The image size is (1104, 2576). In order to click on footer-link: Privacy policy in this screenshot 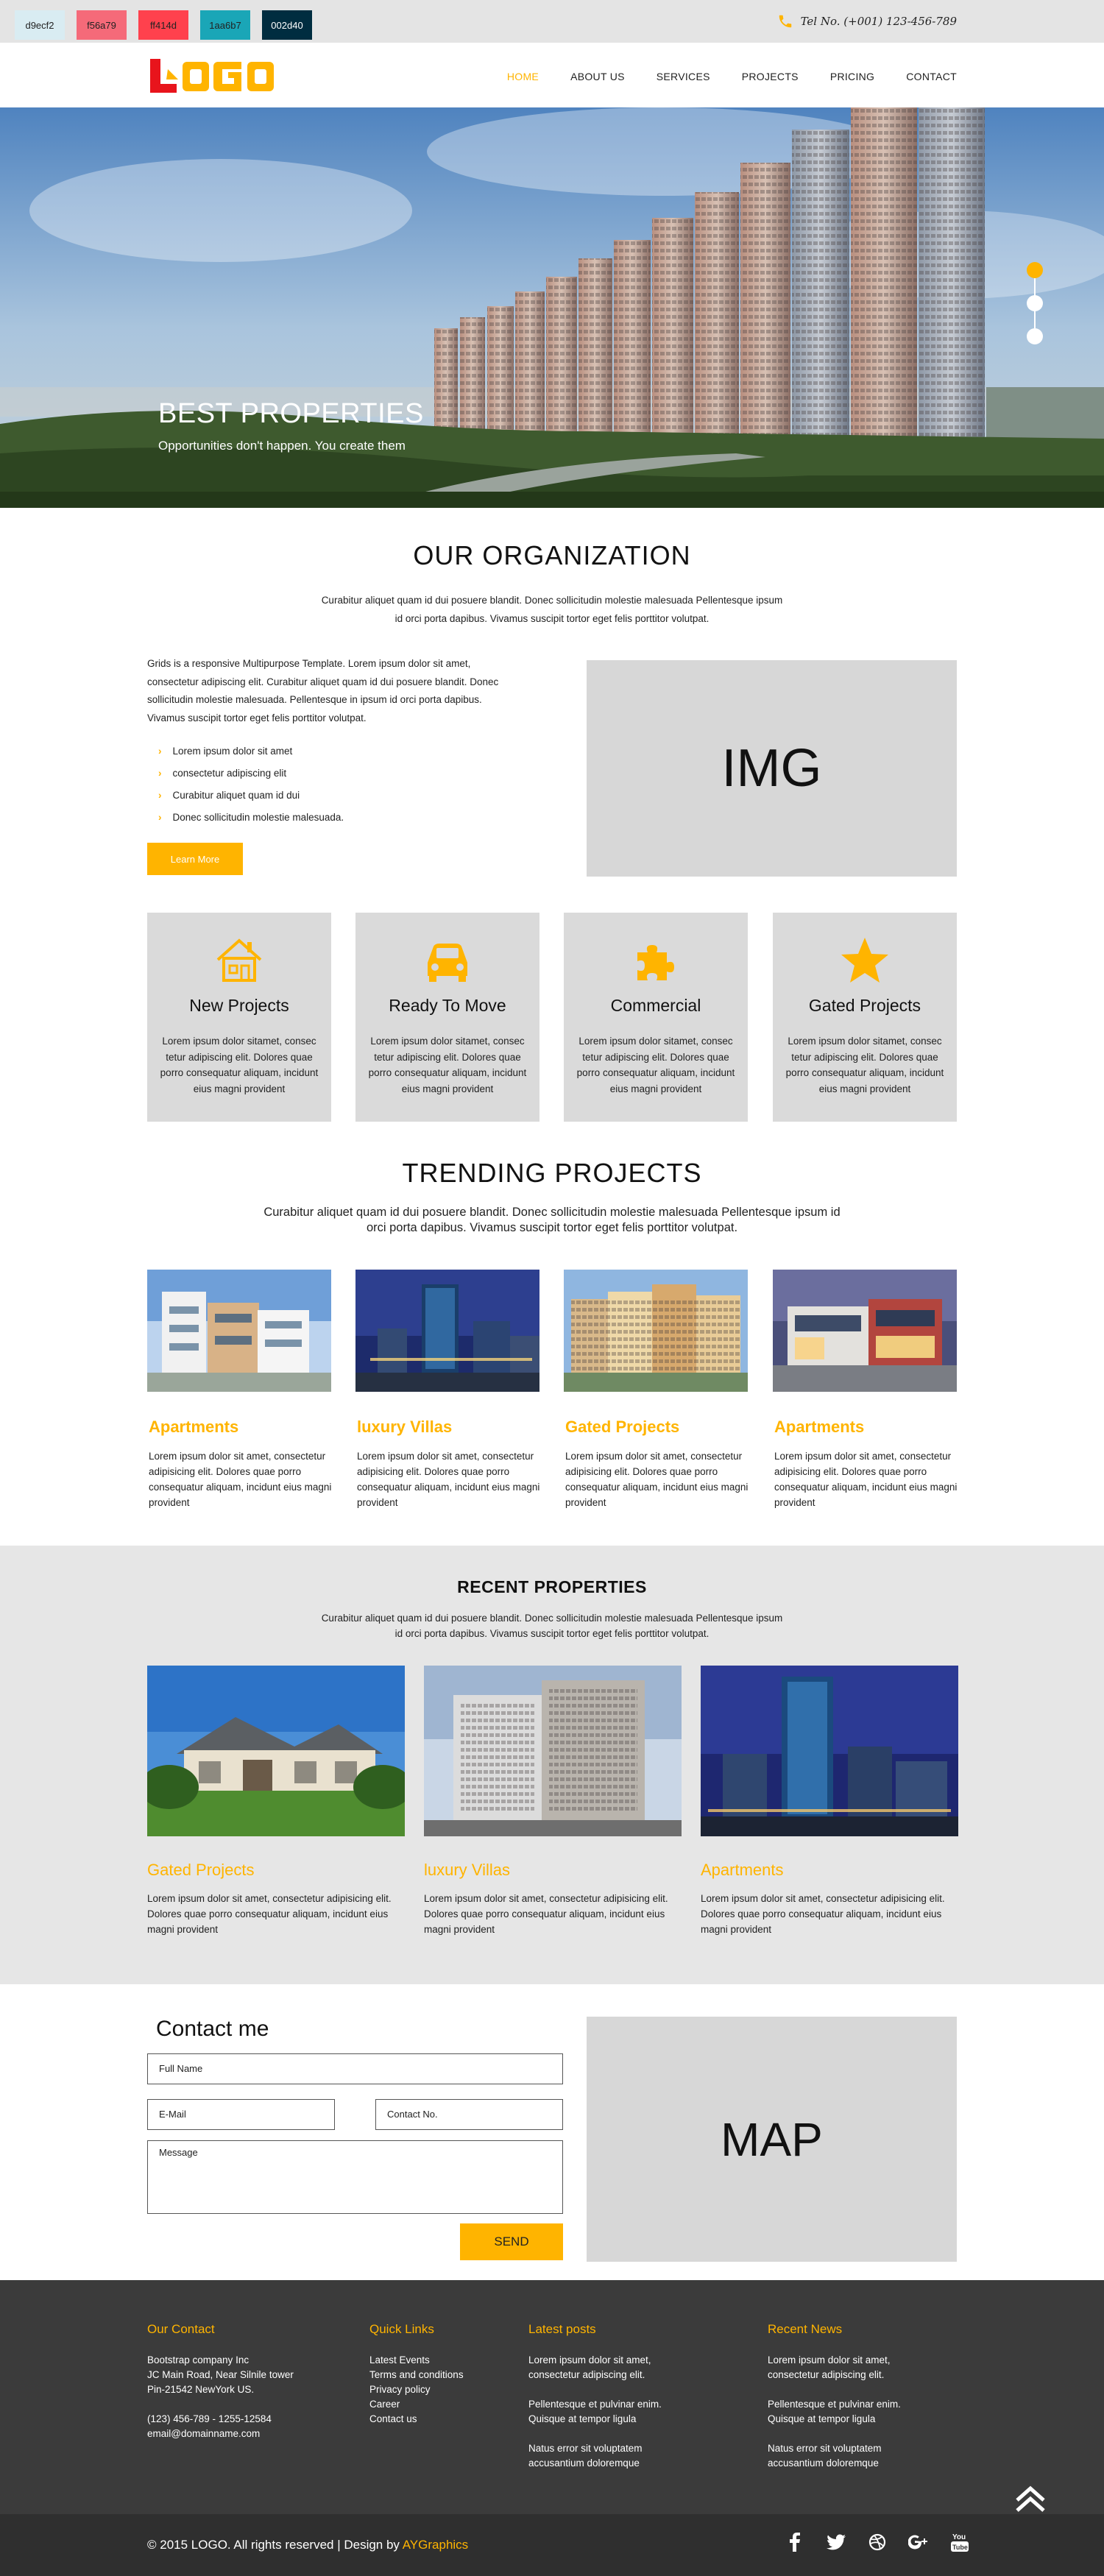, I will do `click(416, 2389)`.